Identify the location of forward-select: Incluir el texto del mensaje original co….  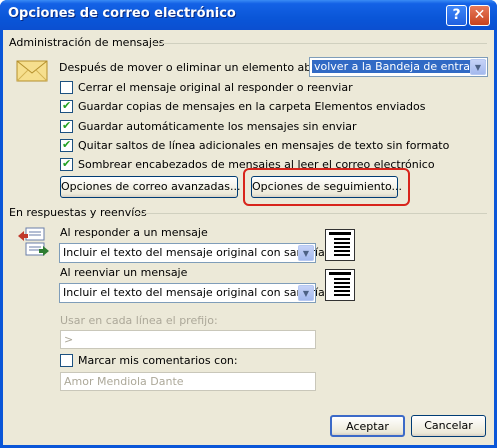
(192, 293).